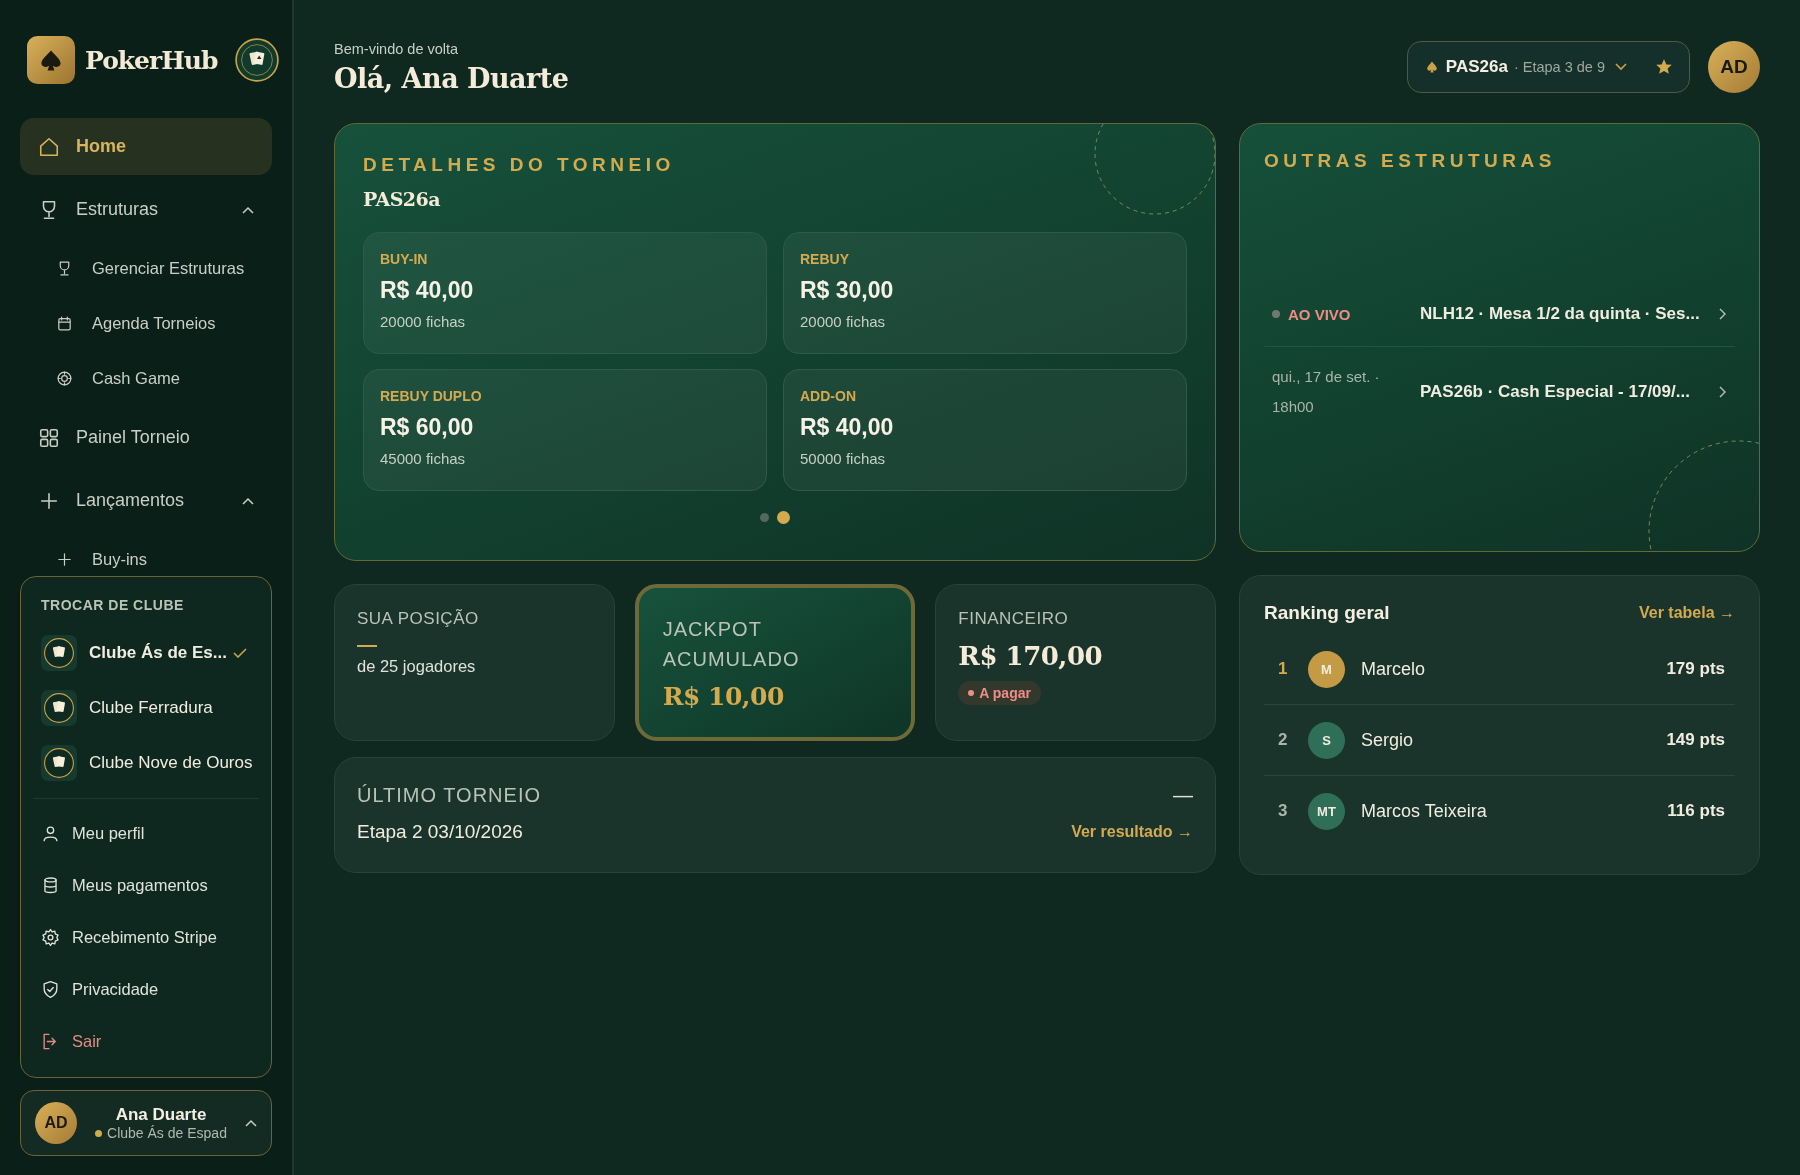 The width and height of the screenshot is (1800, 1175). Describe the element at coordinates (1621, 67) in the screenshot. I see `chevron-icon` at that location.